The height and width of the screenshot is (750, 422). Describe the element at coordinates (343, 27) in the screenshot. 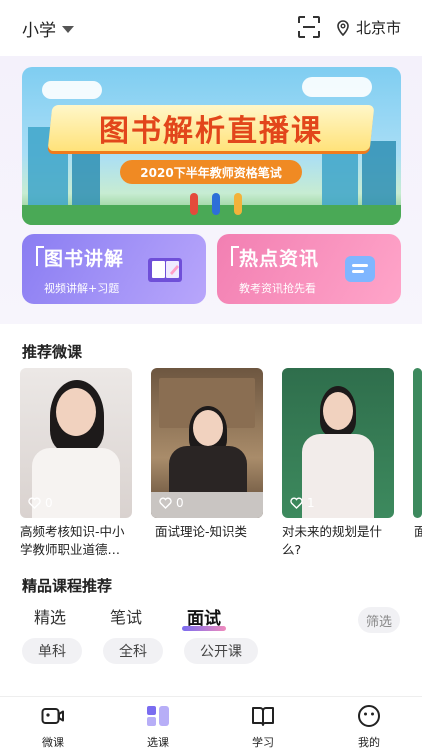

I see `location-pin-icon` at that location.